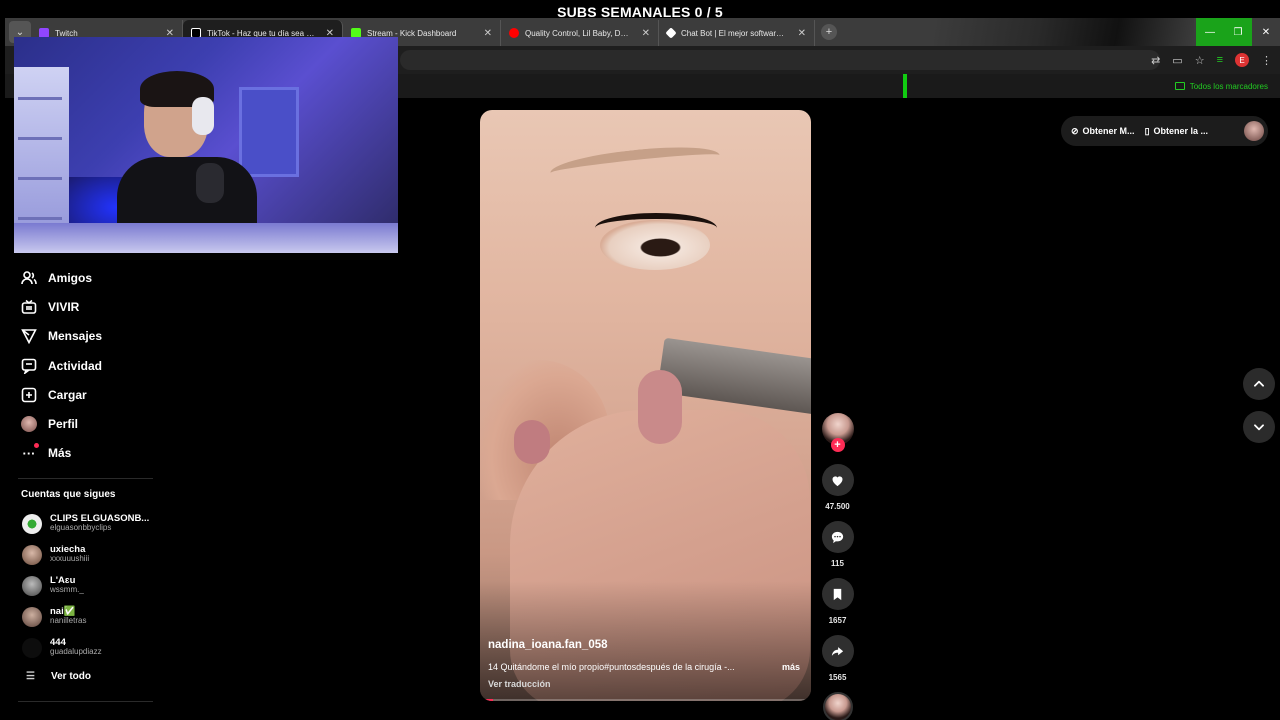  What do you see at coordinates (829, 32) in the screenshot?
I see `new-tab-button: +` at bounding box center [829, 32].